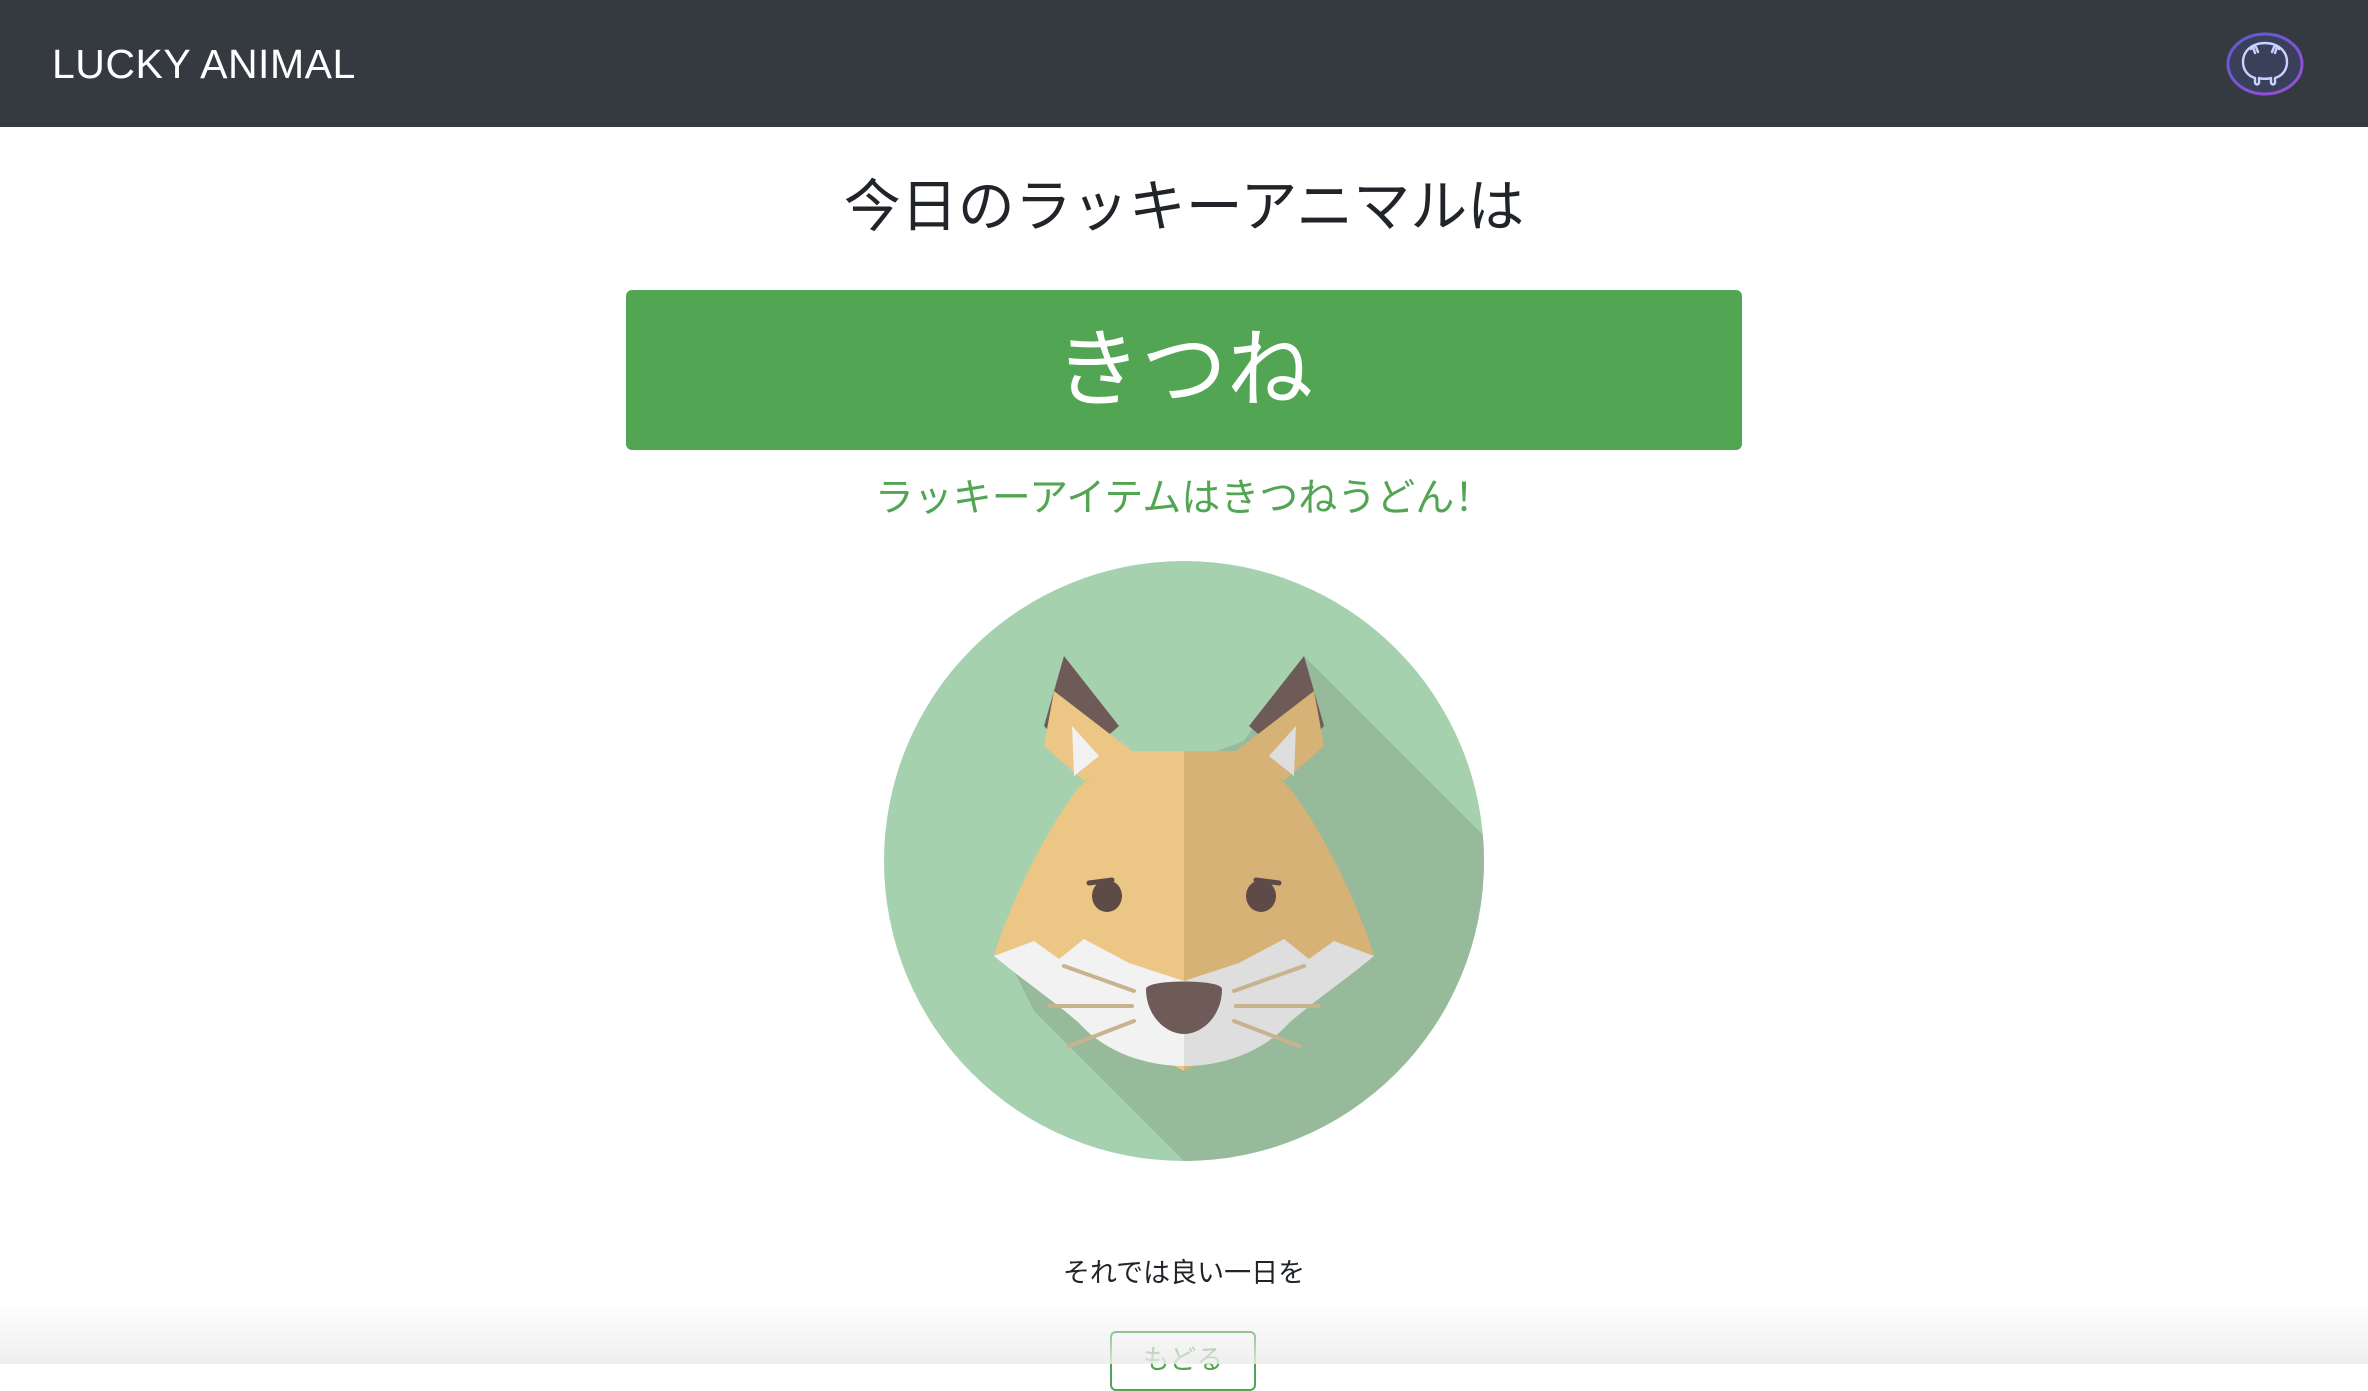 The image size is (2368, 1391). What do you see at coordinates (1184, 1273) in the screenshot?
I see `farewell-text: それでは良い一日を` at bounding box center [1184, 1273].